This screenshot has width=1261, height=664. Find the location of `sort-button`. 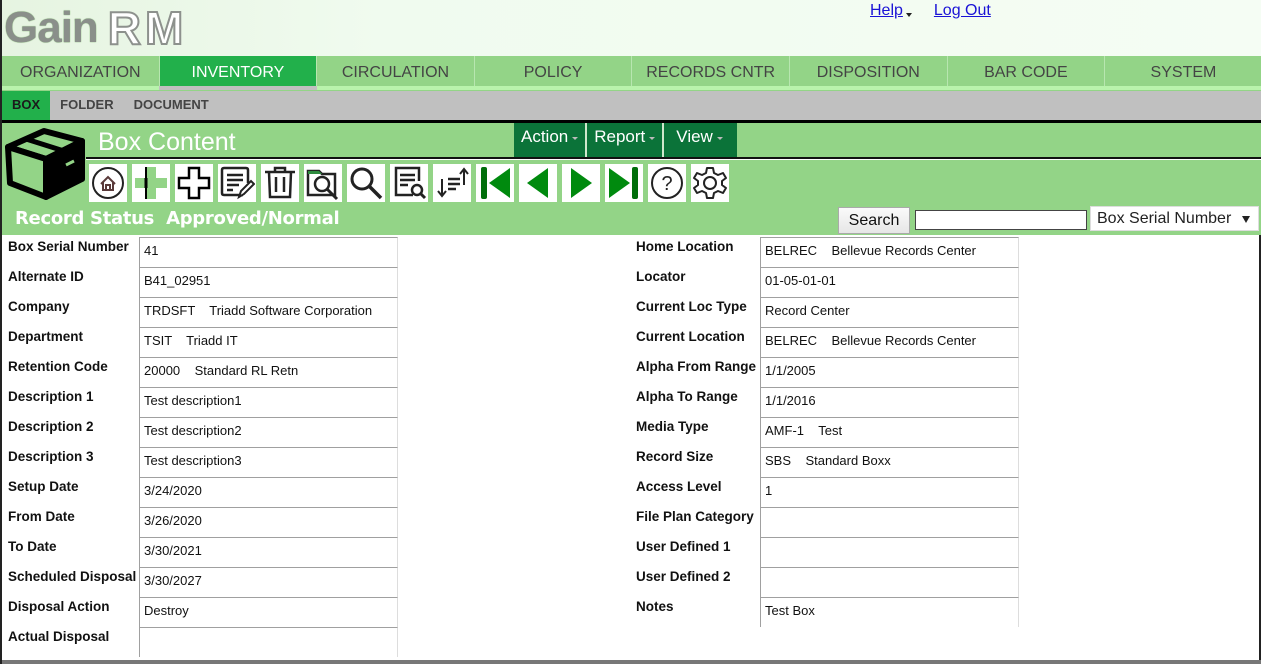

sort-button is located at coordinates (452, 183).